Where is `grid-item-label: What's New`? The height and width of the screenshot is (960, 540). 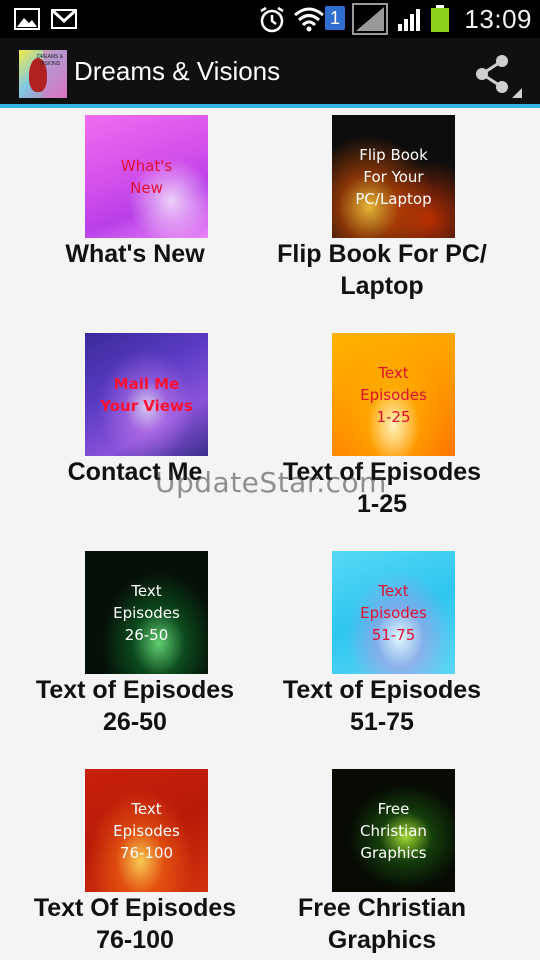 grid-item-label: What's New is located at coordinates (135, 254).